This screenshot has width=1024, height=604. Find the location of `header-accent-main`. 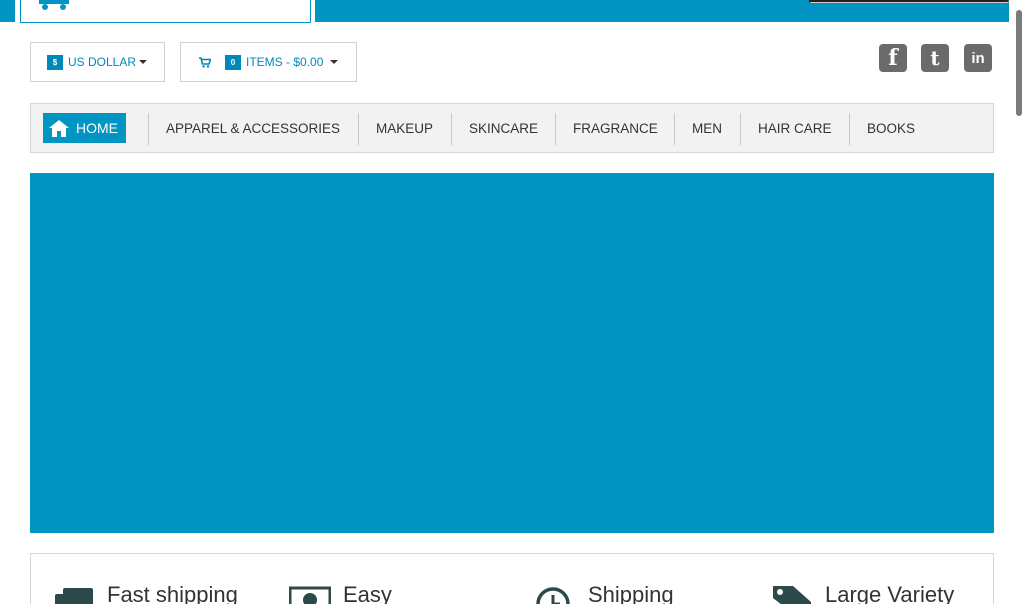

header-accent-main is located at coordinates (662, 11).